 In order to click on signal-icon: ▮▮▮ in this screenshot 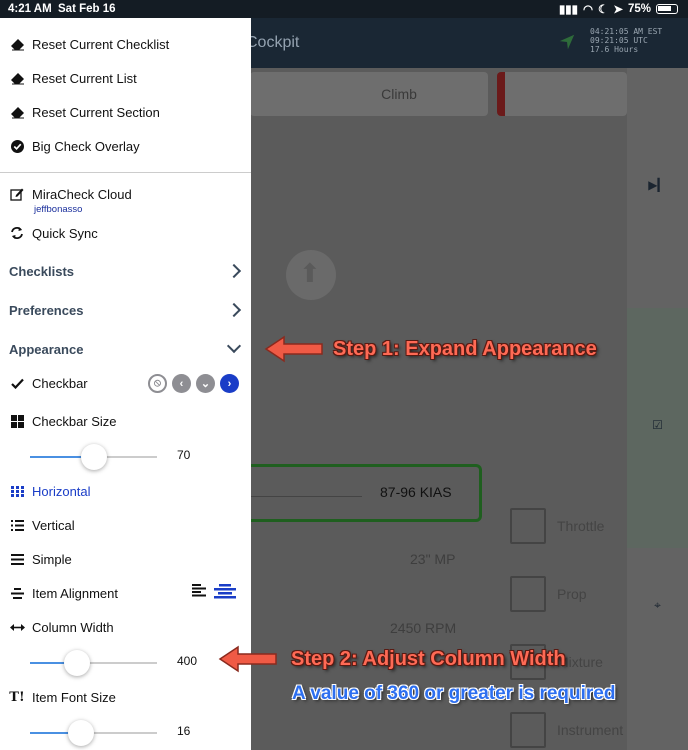, I will do `click(568, 10)`.